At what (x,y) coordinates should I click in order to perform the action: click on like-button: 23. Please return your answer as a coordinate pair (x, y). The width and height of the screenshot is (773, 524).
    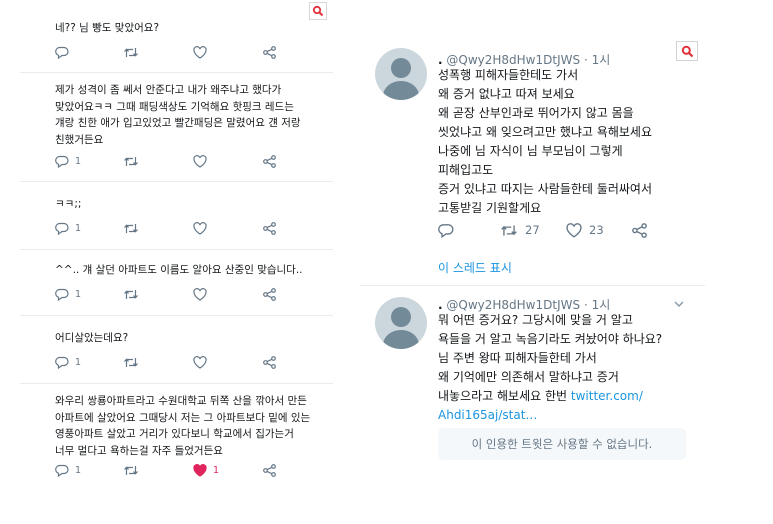
    Looking at the image, I should click on (585, 230).